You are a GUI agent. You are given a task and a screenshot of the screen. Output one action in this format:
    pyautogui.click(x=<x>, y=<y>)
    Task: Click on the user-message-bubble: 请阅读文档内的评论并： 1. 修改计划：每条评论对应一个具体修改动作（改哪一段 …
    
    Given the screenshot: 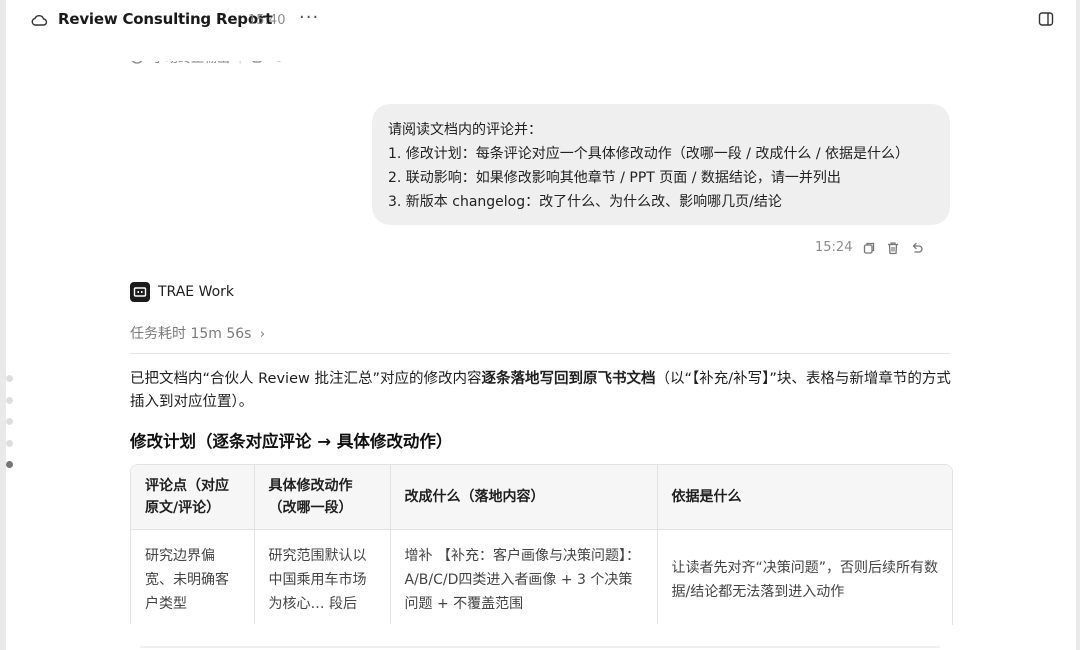 What is the action you would take?
    pyautogui.click(x=661, y=164)
    